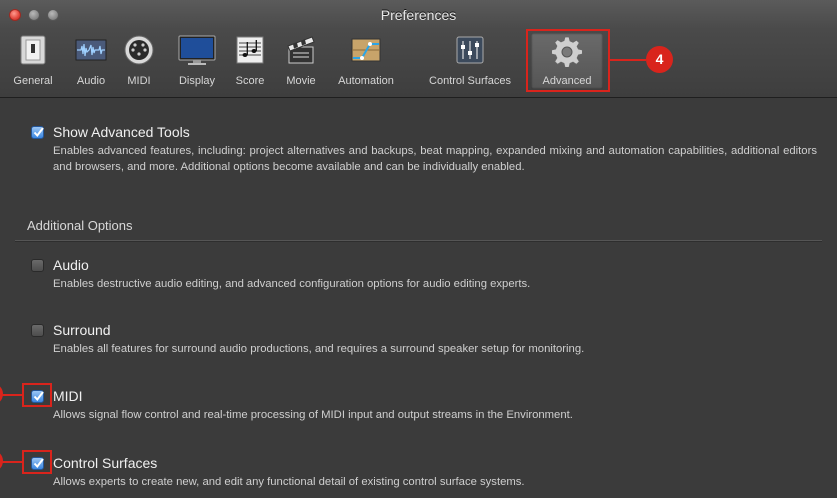  What do you see at coordinates (80, 225) in the screenshot?
I see `additional-options-heading: Additional Options` at bounding box center [80, 225].